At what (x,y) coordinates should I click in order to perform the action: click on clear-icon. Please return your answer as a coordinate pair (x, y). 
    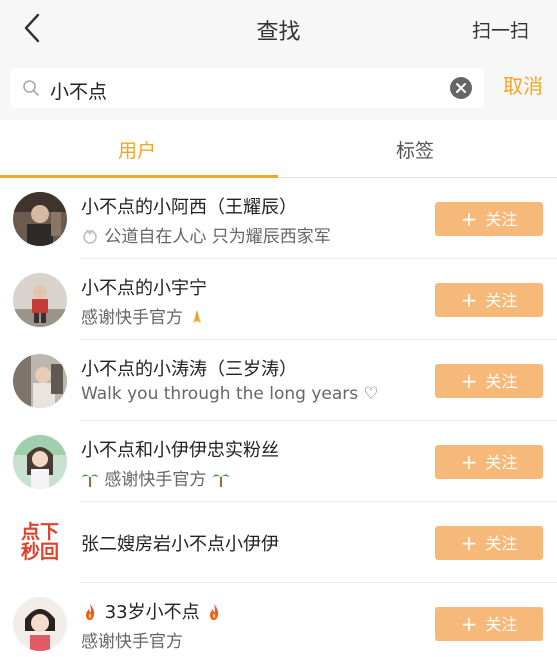
    Looking at the image, I should click on (461, 88).